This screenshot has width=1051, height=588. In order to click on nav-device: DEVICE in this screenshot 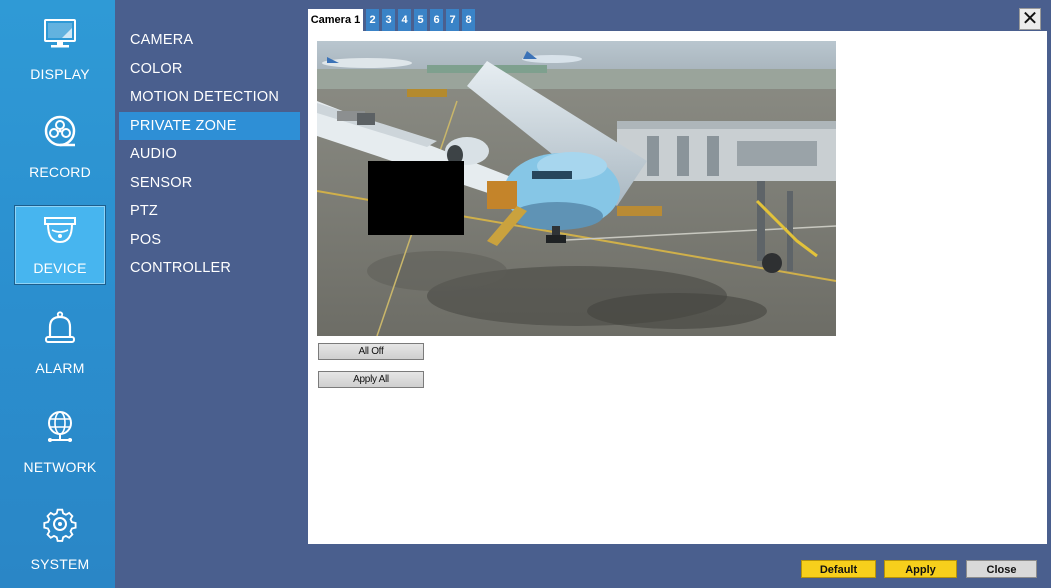, I will do `click(60, 245)`.